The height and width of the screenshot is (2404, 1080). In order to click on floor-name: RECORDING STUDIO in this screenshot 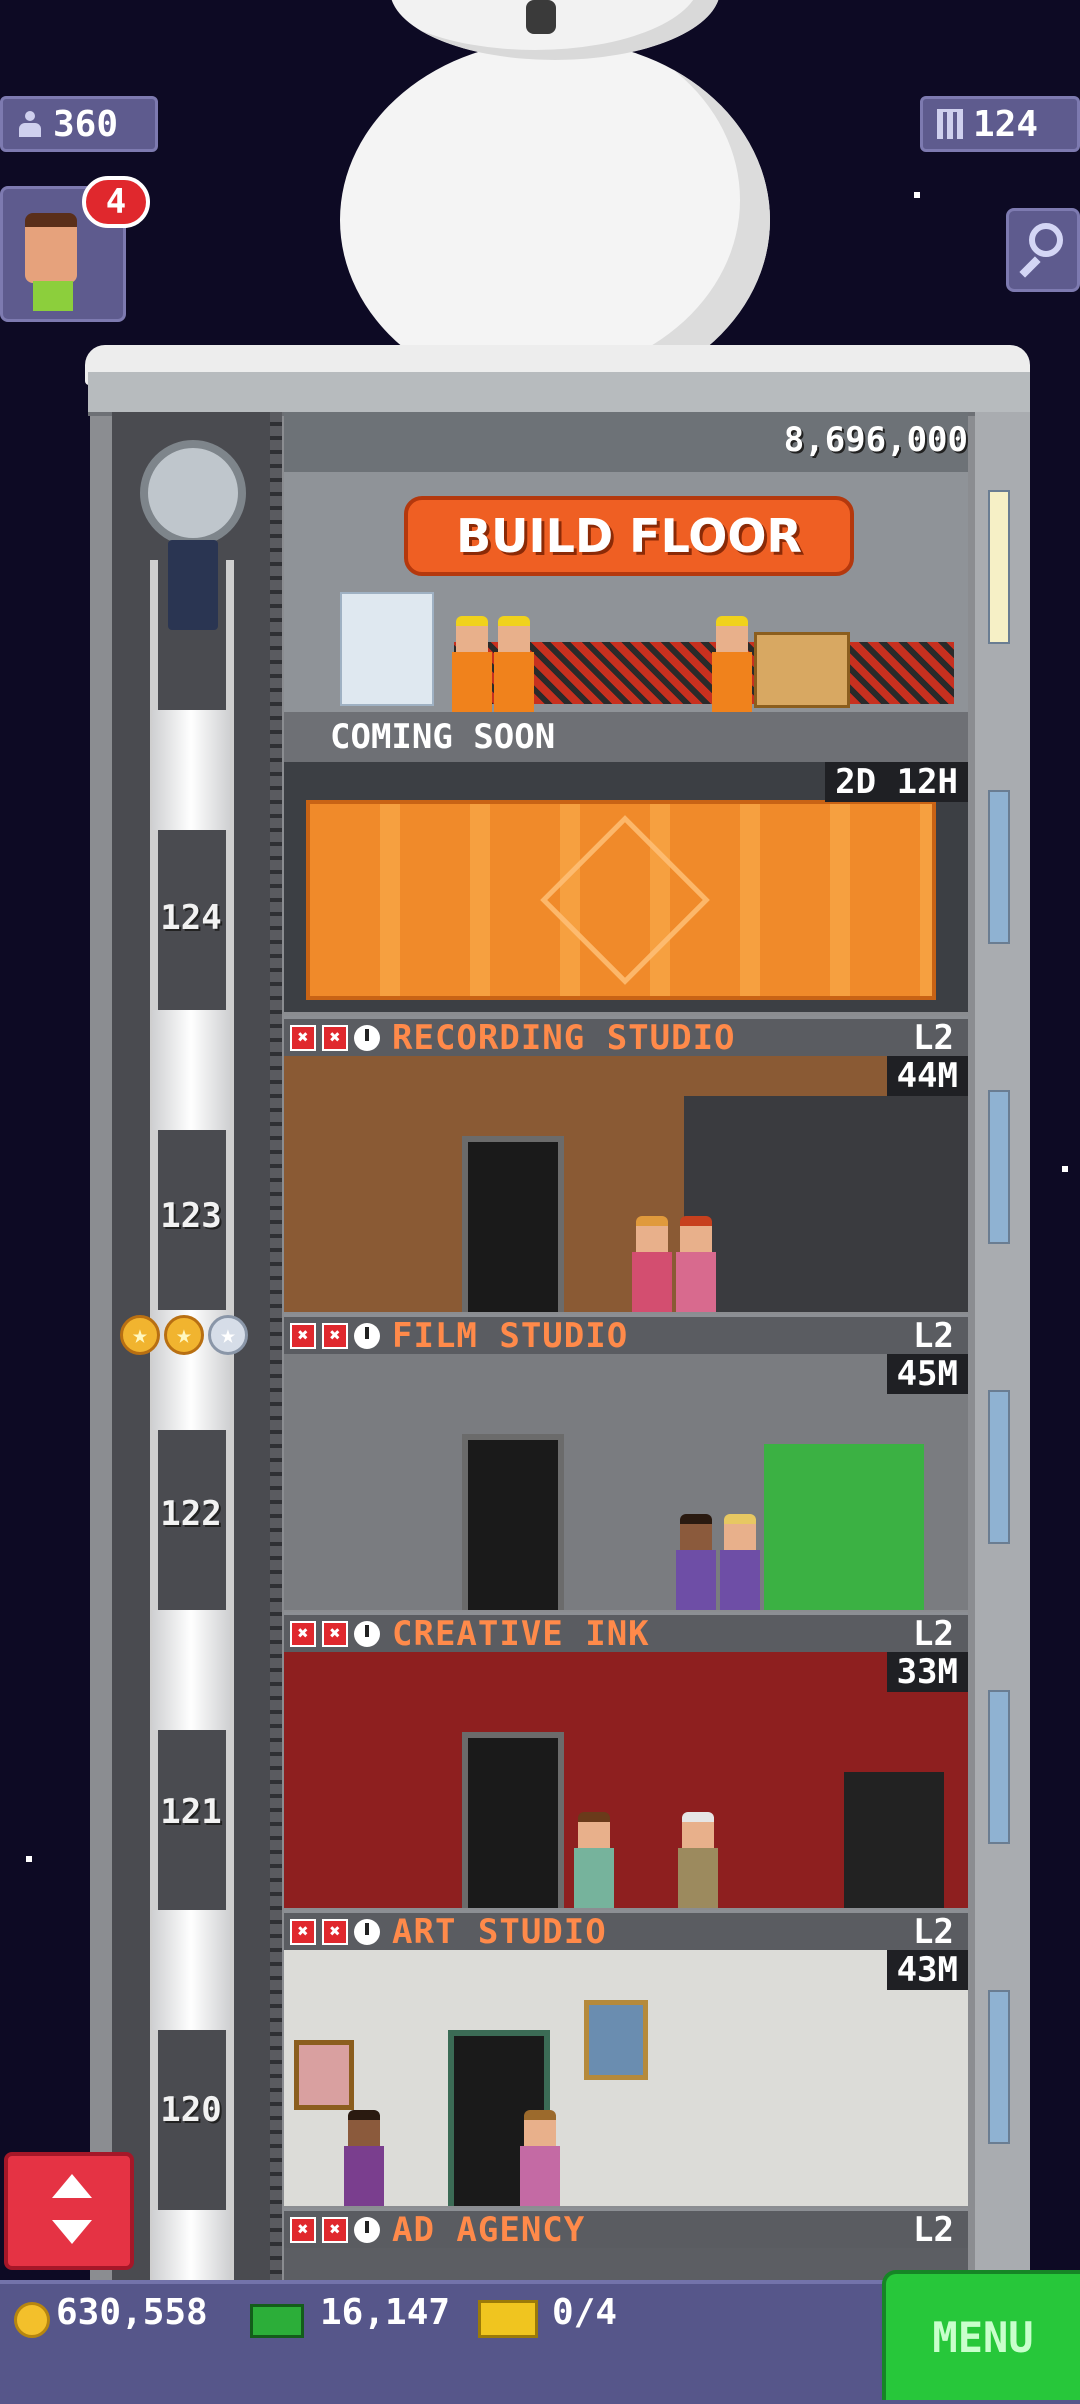, I will do `click(564, 1037)`.